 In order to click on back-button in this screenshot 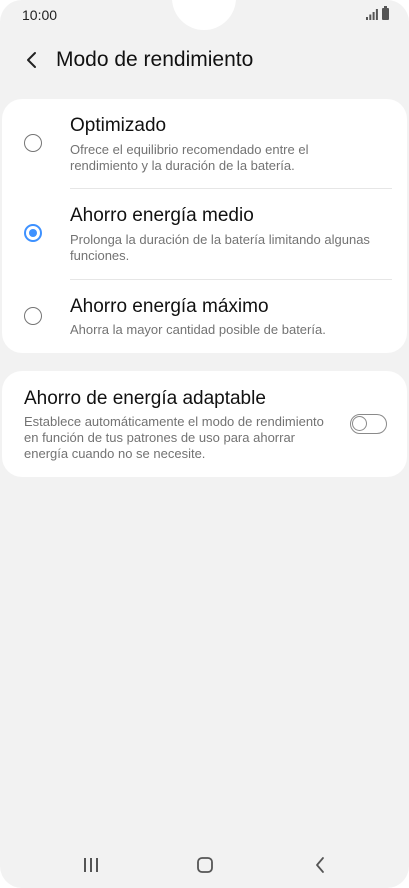, I will do `click(32, 60)`.